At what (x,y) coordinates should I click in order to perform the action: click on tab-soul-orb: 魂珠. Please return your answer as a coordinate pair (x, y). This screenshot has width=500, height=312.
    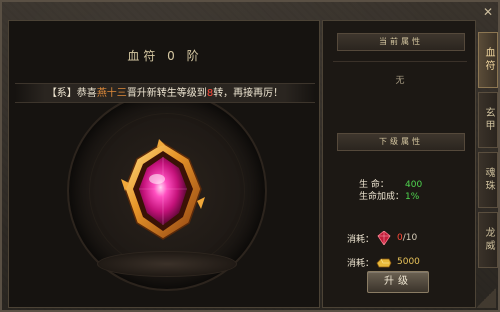
    Looking at the image, I should click on (488, 180).